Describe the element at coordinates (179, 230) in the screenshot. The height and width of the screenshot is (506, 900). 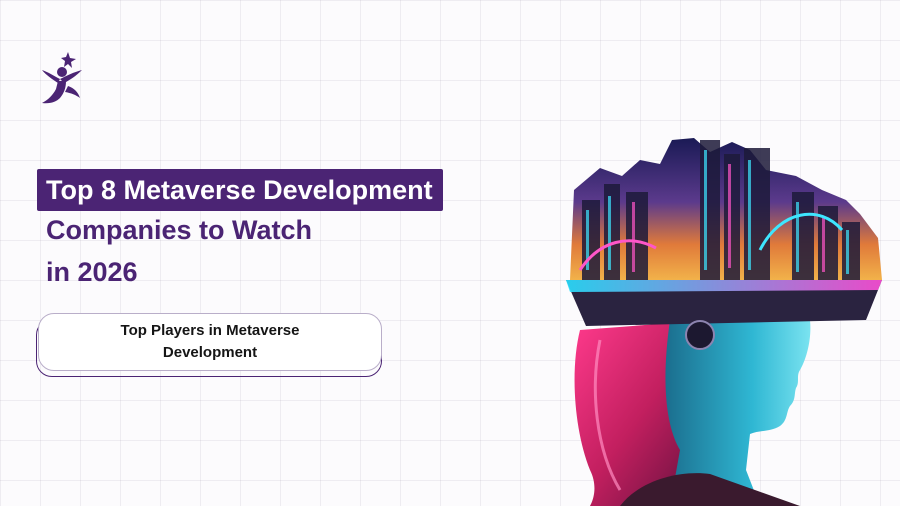
I see `headline-line-2: Companies to Watch` at that location.